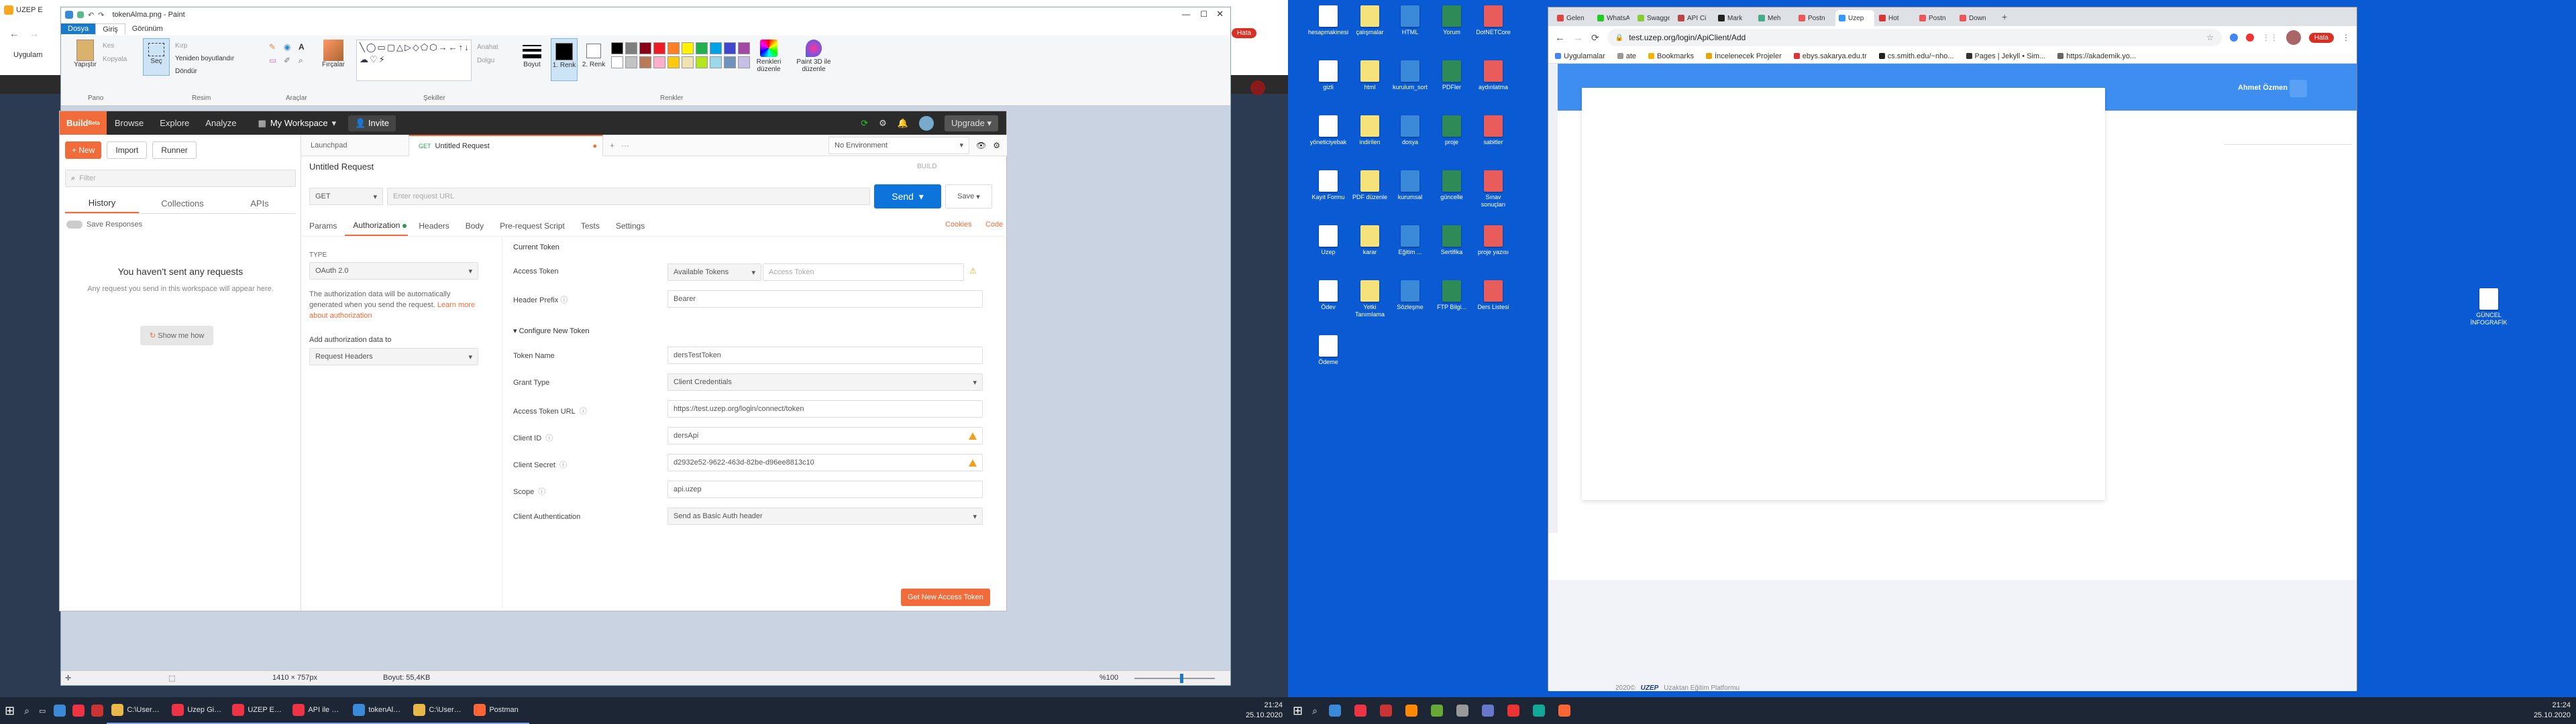  What do you see at coordinates (825, 435) in the screenshot?
I see `token-field-input: dersApi` at bounding box center [825, 435].